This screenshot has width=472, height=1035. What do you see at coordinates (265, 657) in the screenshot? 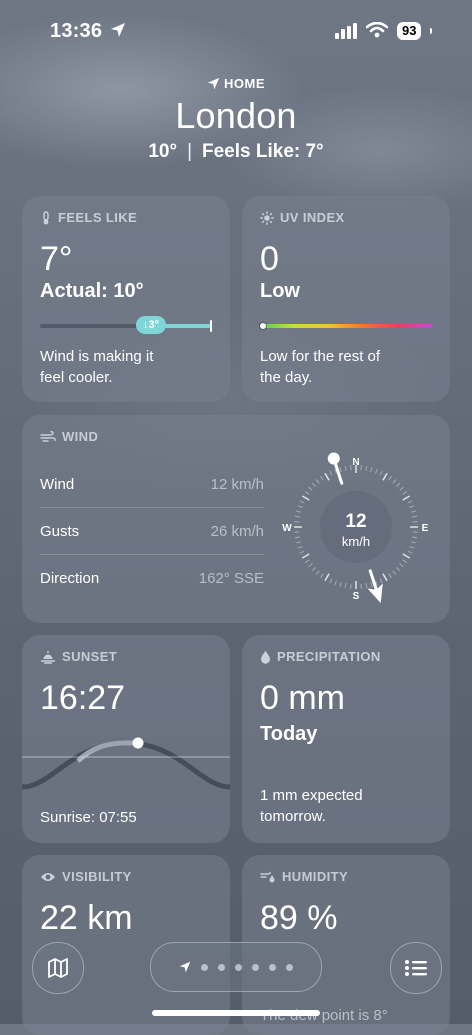
I see `raindrop-icon` at bounding box center [265, 657].